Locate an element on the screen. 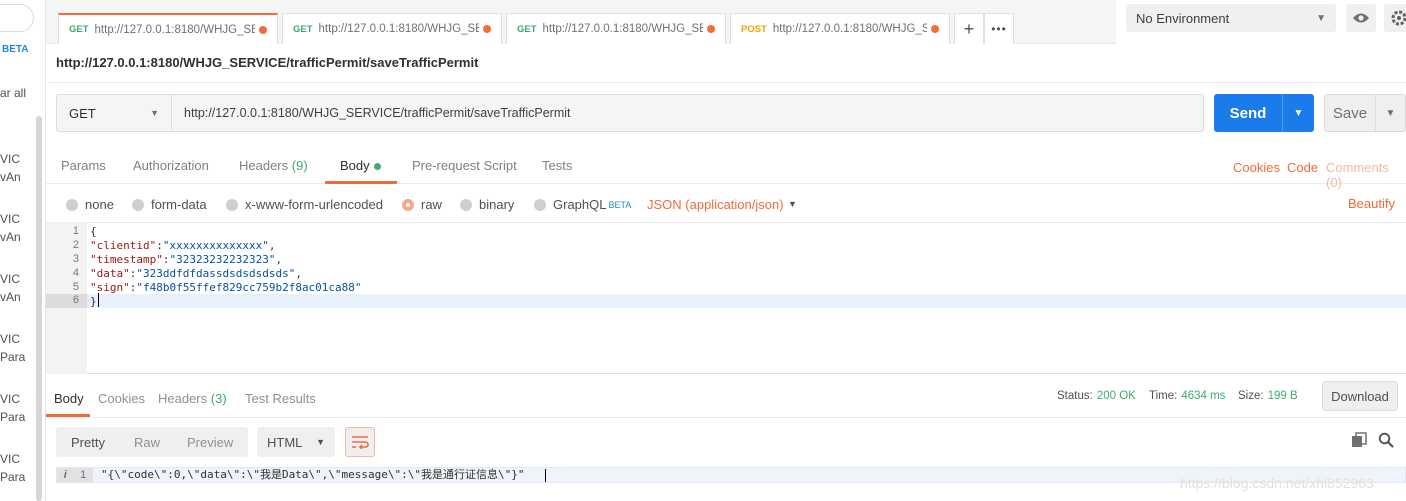  tab-body: Body is located at coordinates (360, 165).